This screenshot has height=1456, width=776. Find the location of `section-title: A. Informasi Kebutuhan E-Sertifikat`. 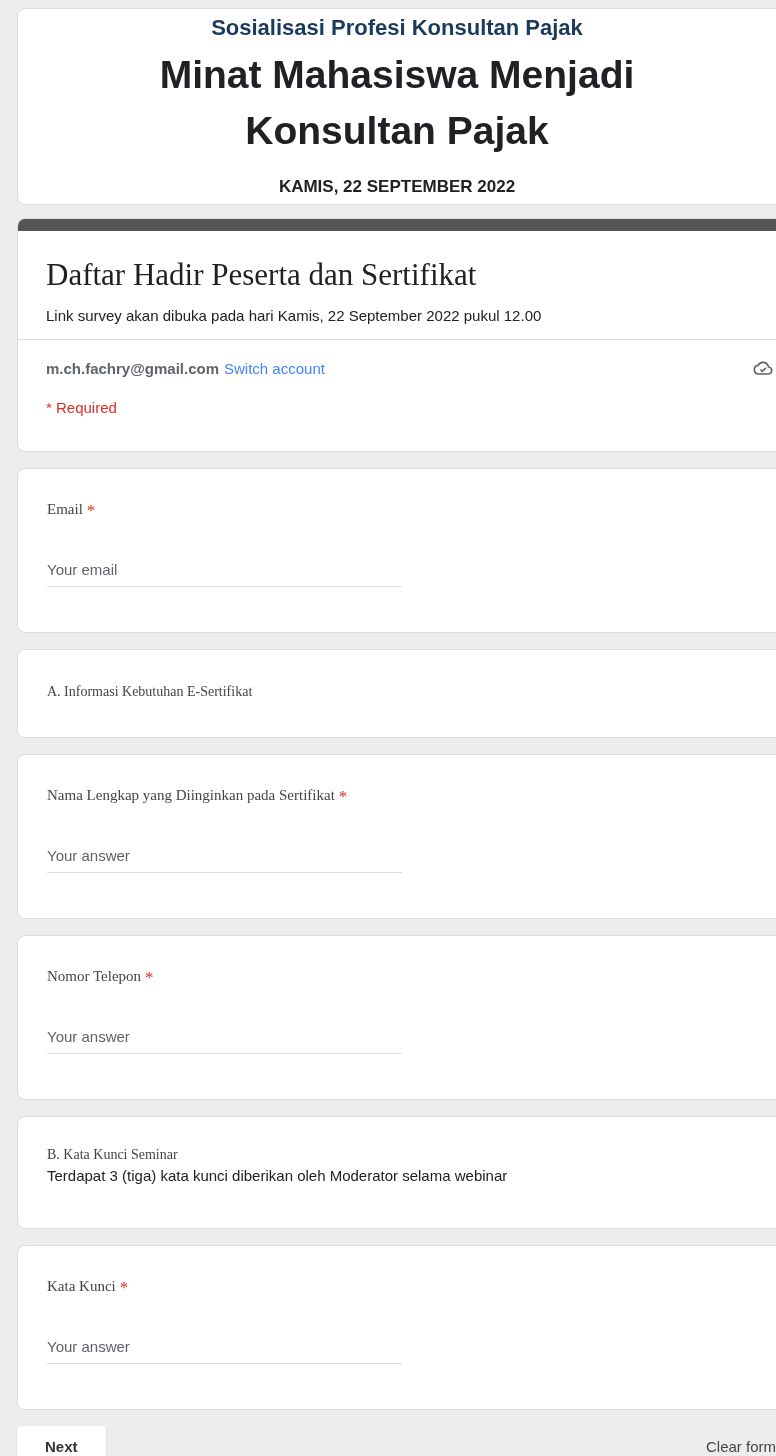

section-title: A. Informasi Kebutuhan E-Sertifikat is located at coordinates (150, 692).